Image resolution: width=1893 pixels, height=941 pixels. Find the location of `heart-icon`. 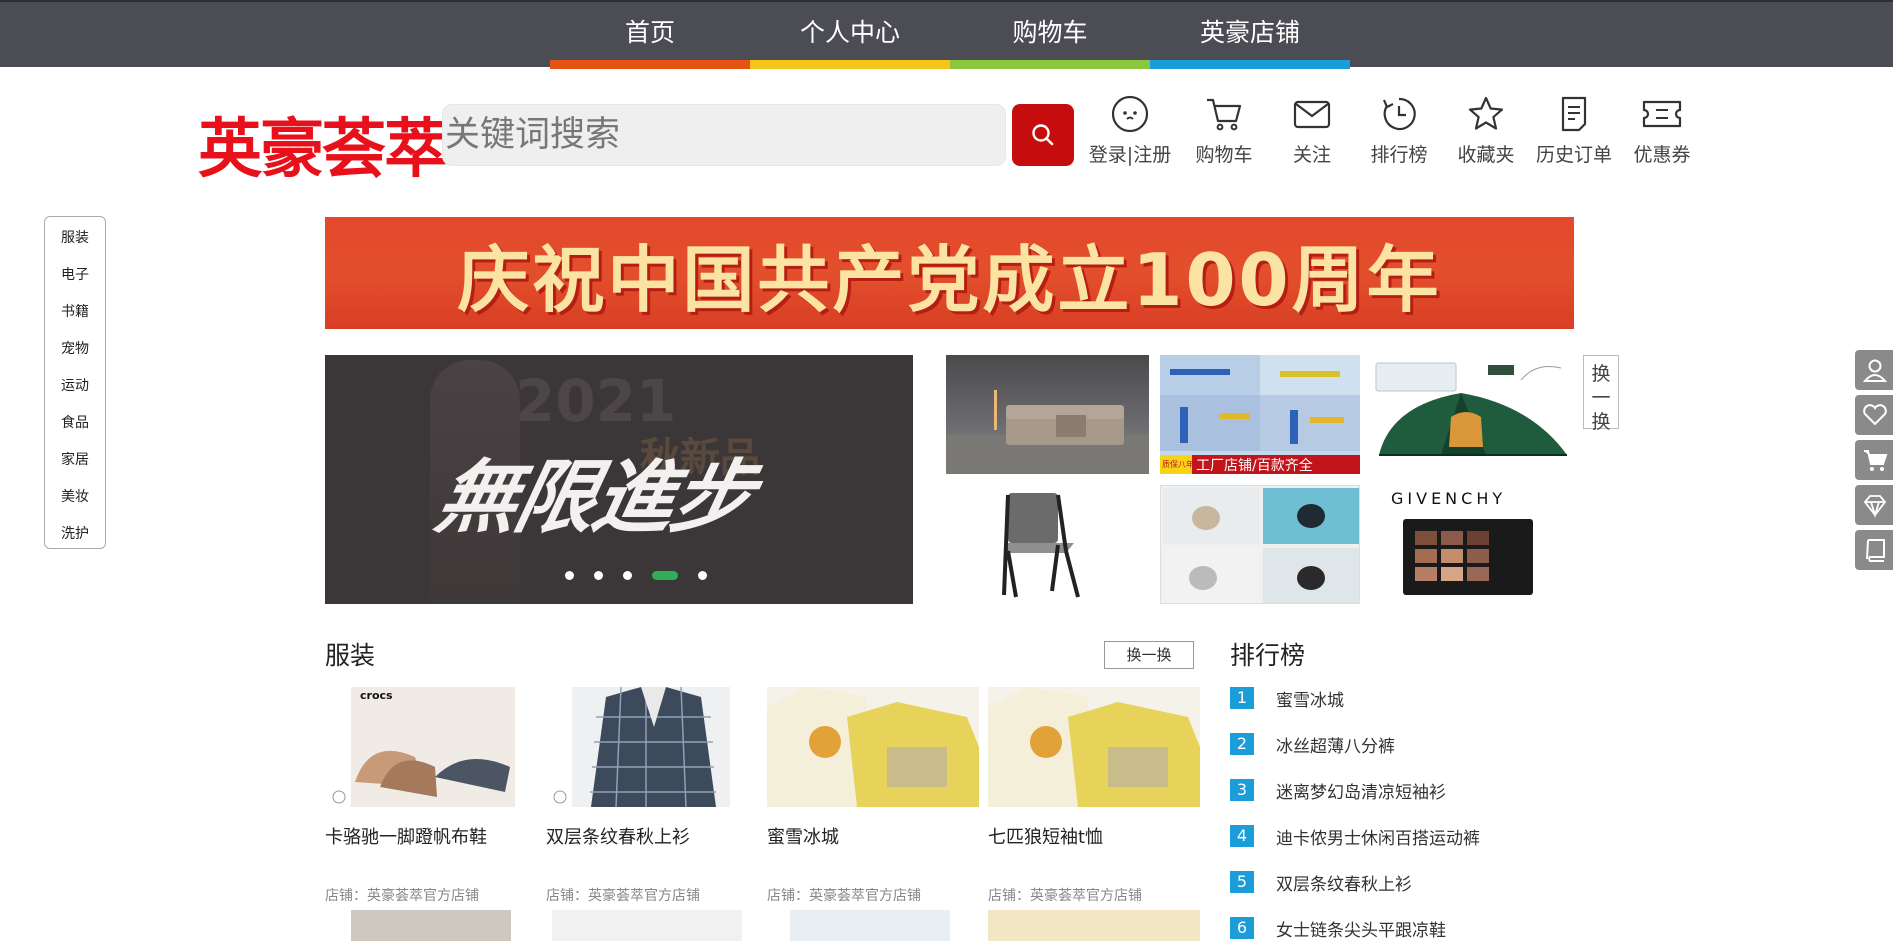

heart-icon is located at coordinates (1875, 415).